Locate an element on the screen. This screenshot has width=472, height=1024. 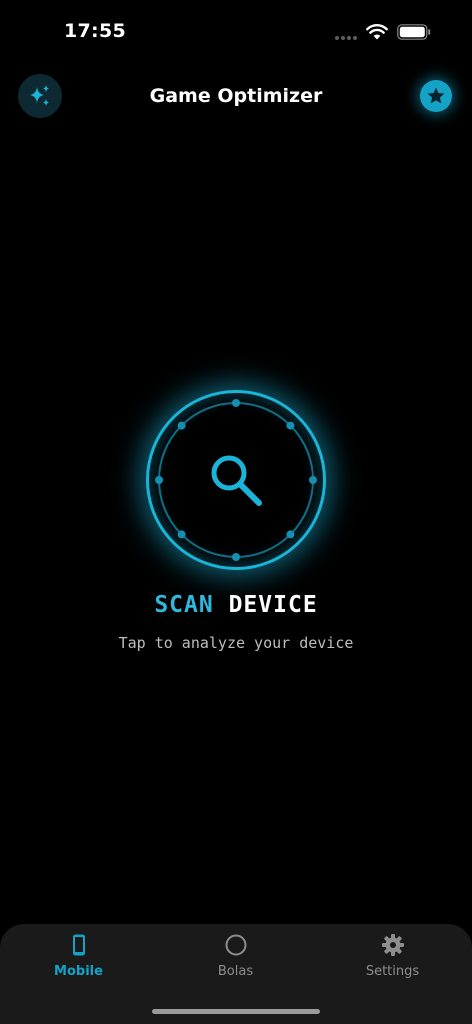
scan-title: SCAN DEVICE is located at coordinates (236, 605).